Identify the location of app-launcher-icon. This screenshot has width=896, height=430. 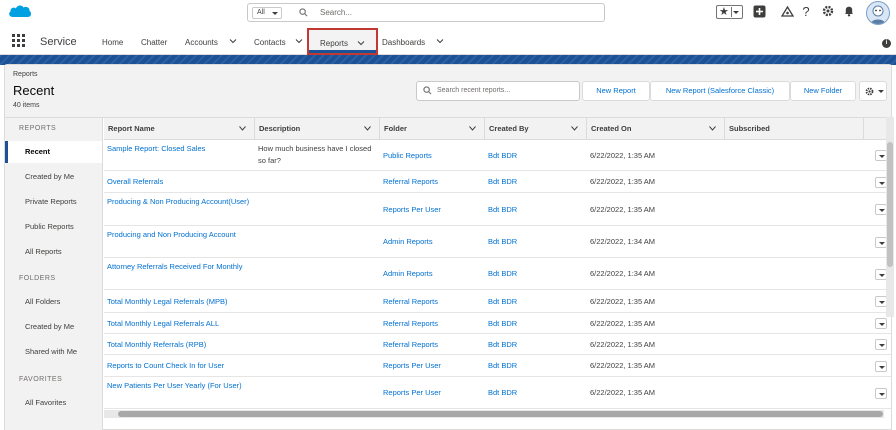
(19, 41).